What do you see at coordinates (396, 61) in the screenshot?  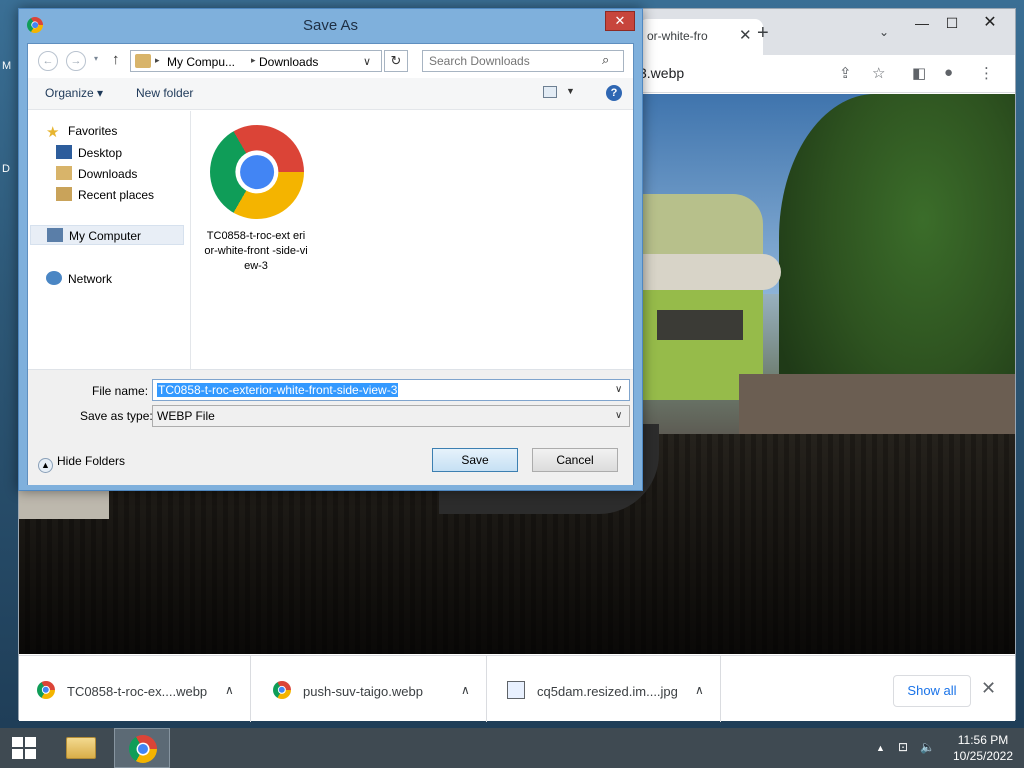 I see `refresh-icon: ↻` at bounding box center [396, 61].